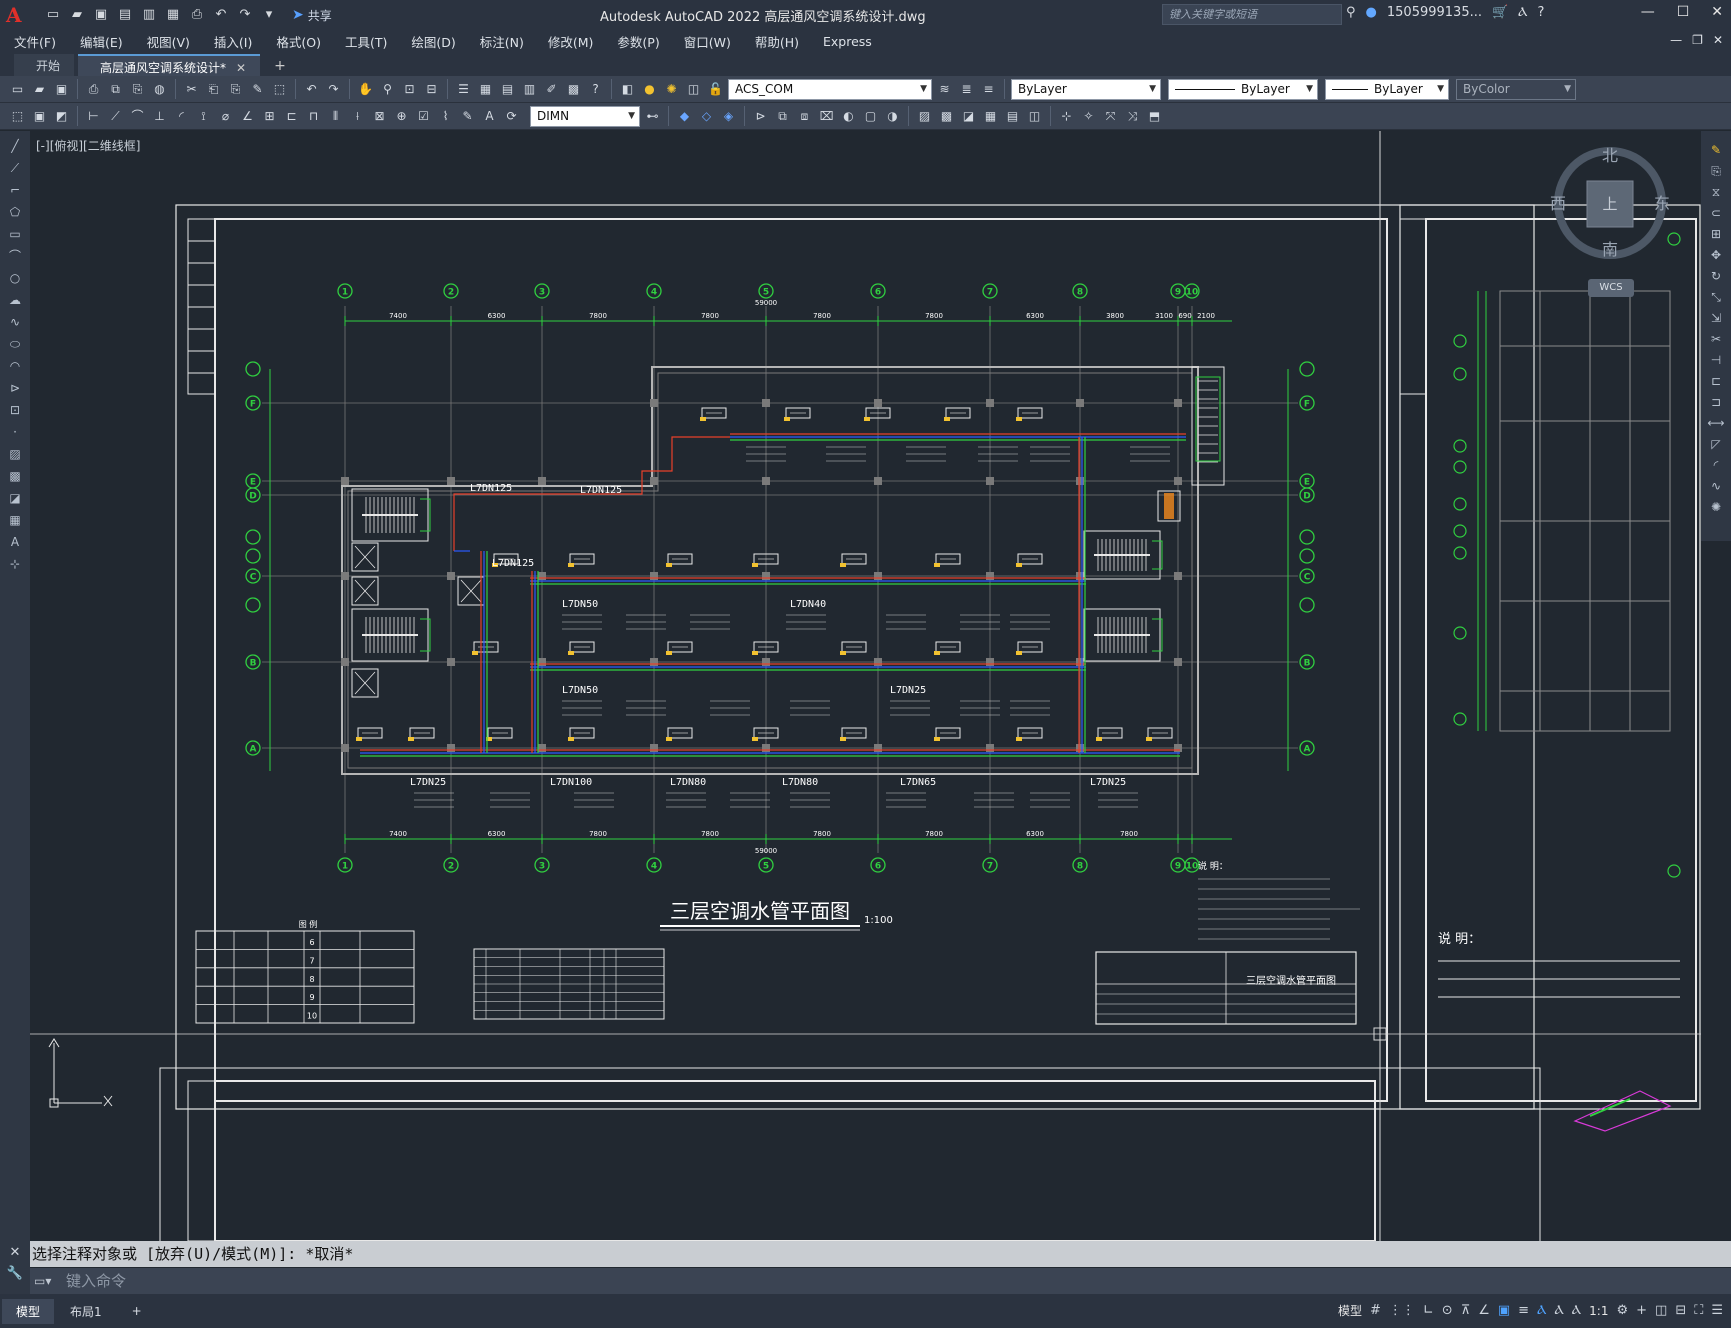 The height and width of the screenshot is (1328, 1731). I want to click on circle-icon: ○, so click(15, 278).